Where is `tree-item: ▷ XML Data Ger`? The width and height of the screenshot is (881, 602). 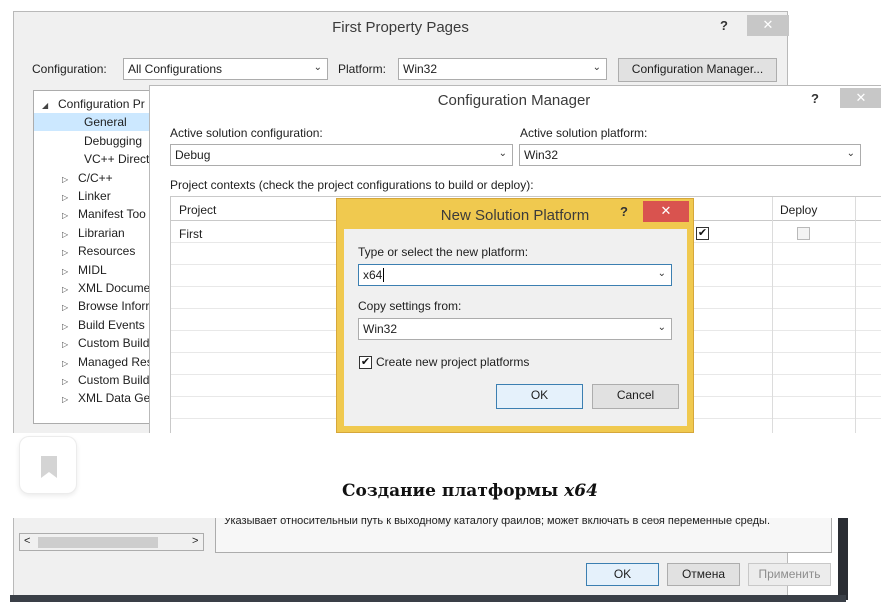
tree-item: ▷ XML Data Ger is located at coordinates (94, 398).